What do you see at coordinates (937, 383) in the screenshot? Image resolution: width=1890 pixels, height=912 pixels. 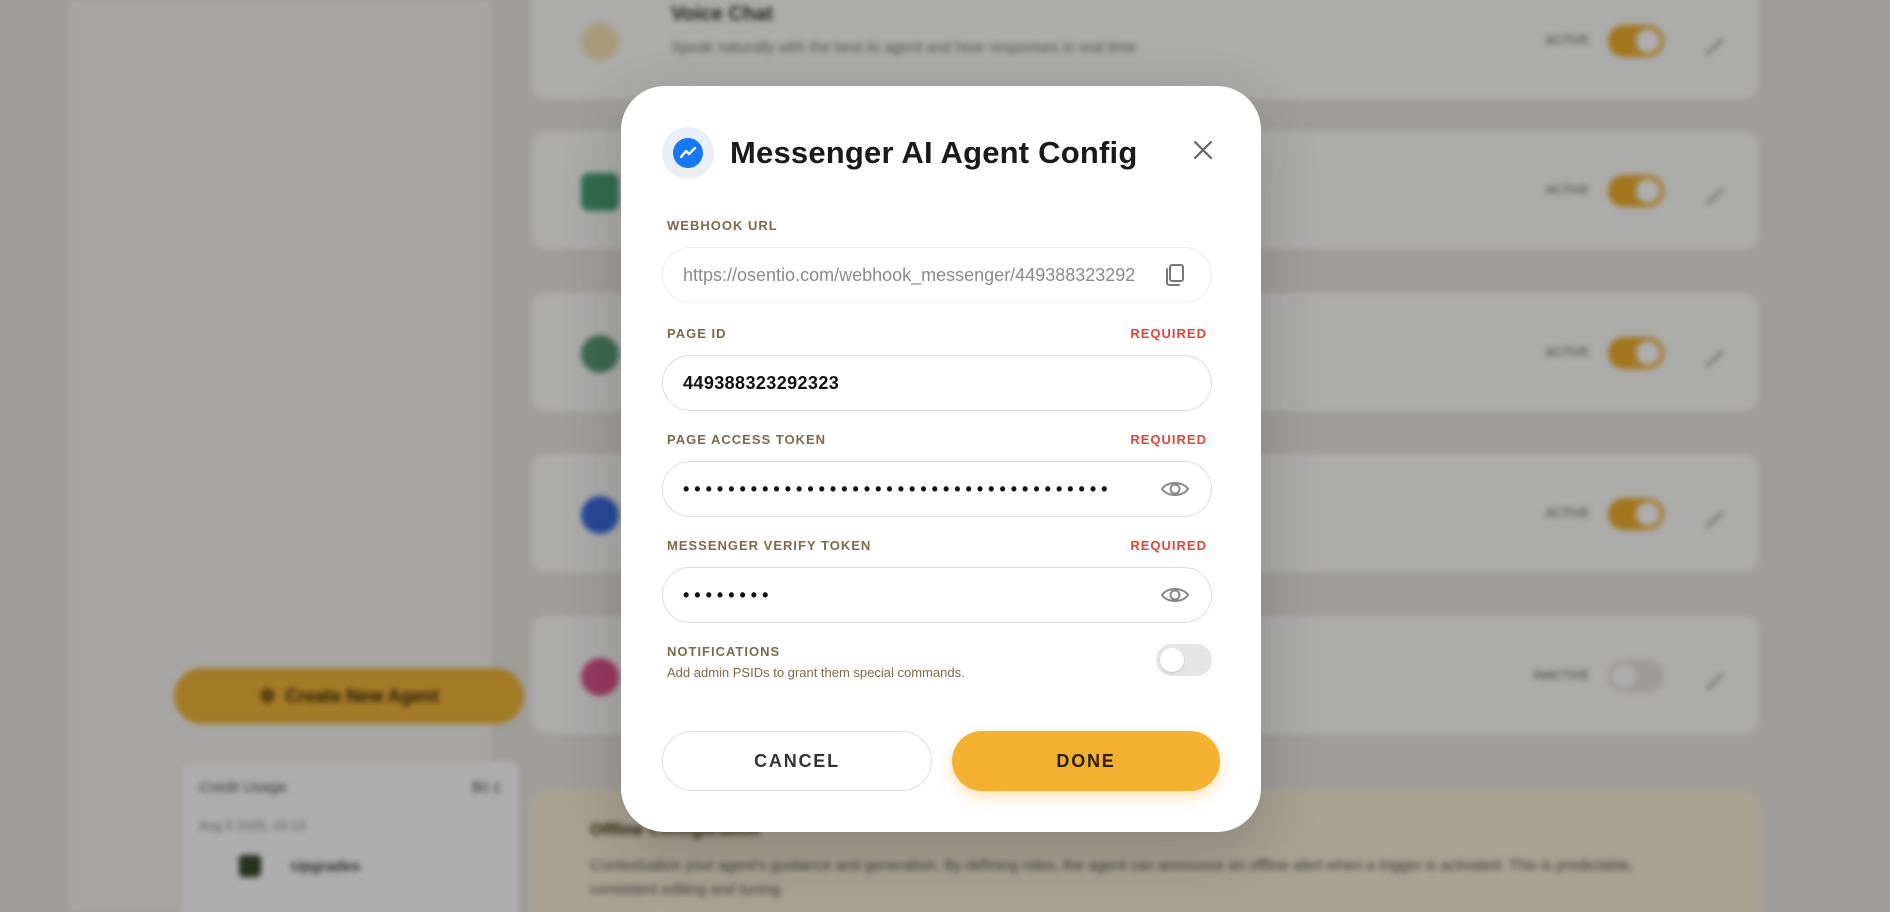 I see `page-id-input: 449388323292323` at bounding box center [937, 383].